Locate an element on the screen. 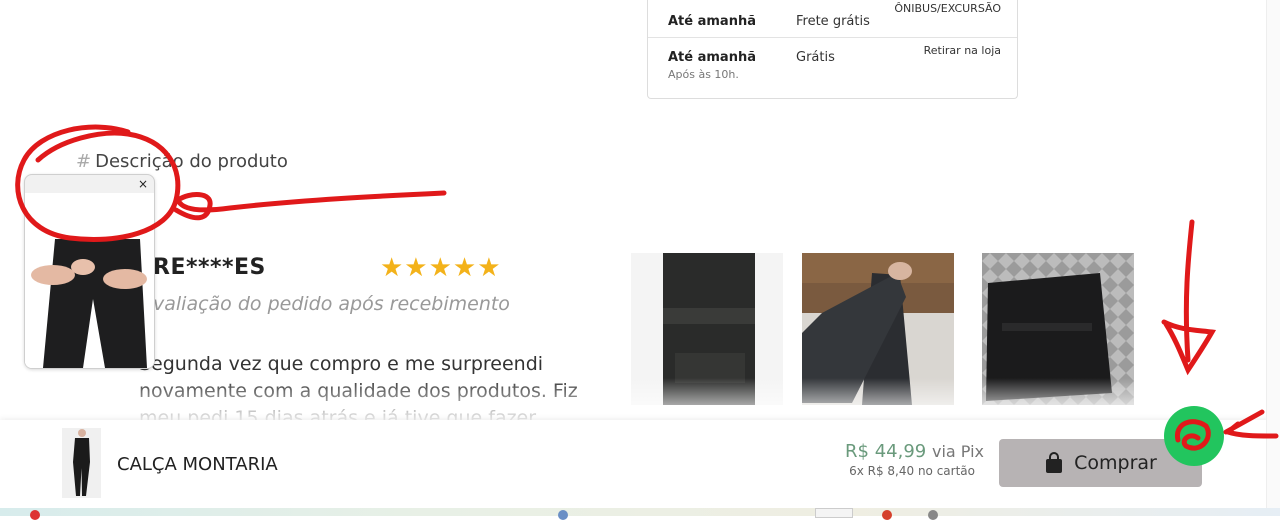  review-subtitle: valiação do pedido após recebimento is located at coordinates (331, 304).